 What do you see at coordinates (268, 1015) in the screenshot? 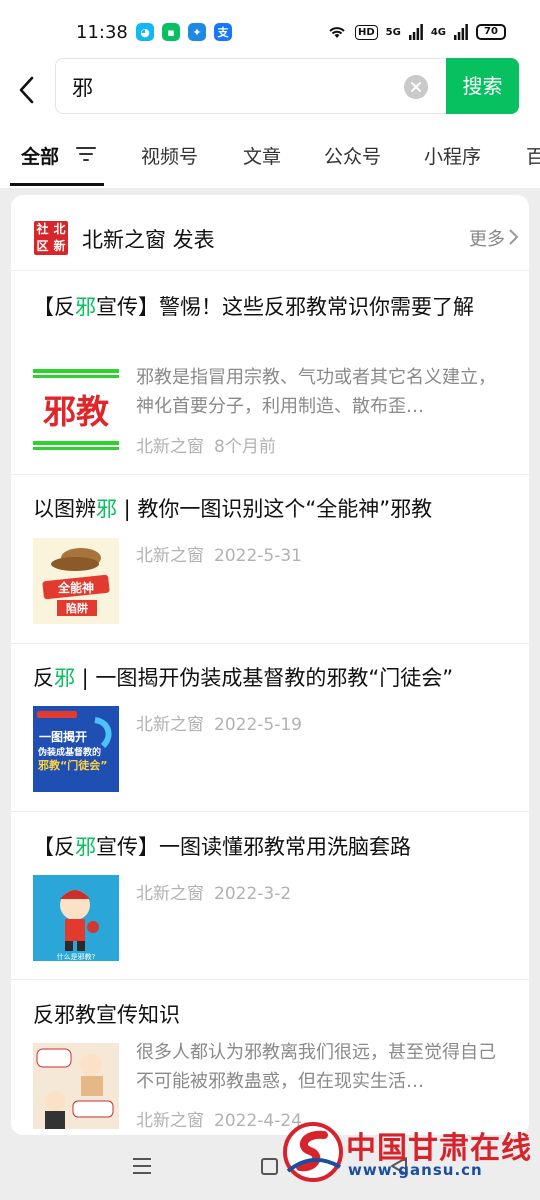
I see `article-title: 反邪教宣传知识` at bounding box center [268, 1015].